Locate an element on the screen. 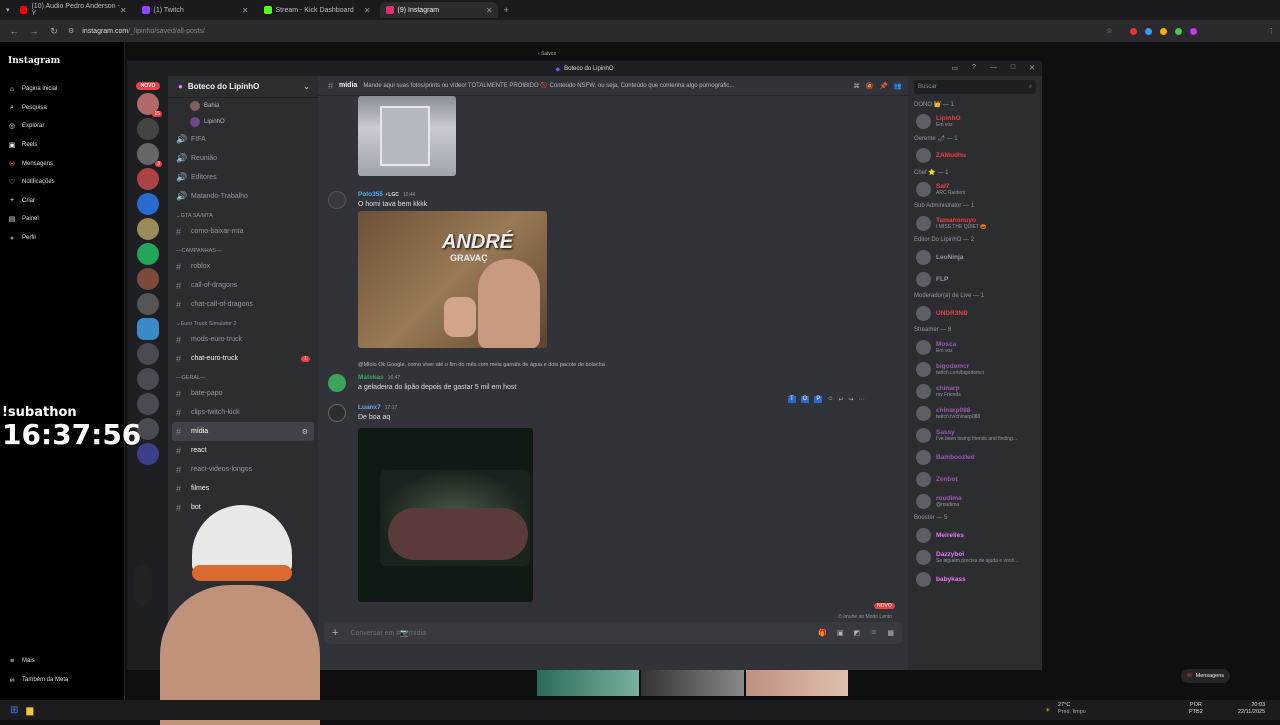  forward-icon: ↪ is located at coordinates (851, 399).